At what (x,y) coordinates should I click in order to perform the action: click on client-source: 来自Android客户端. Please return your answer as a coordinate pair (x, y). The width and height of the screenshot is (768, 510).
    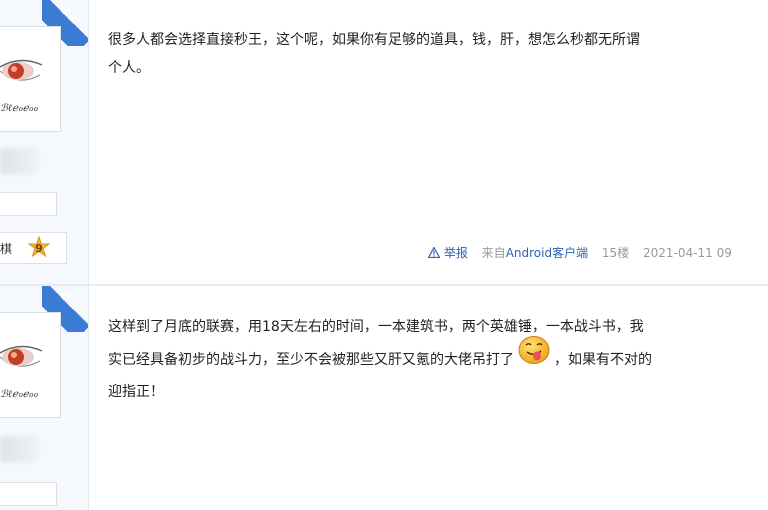
    Looking at the image, I should click on (535, 253).